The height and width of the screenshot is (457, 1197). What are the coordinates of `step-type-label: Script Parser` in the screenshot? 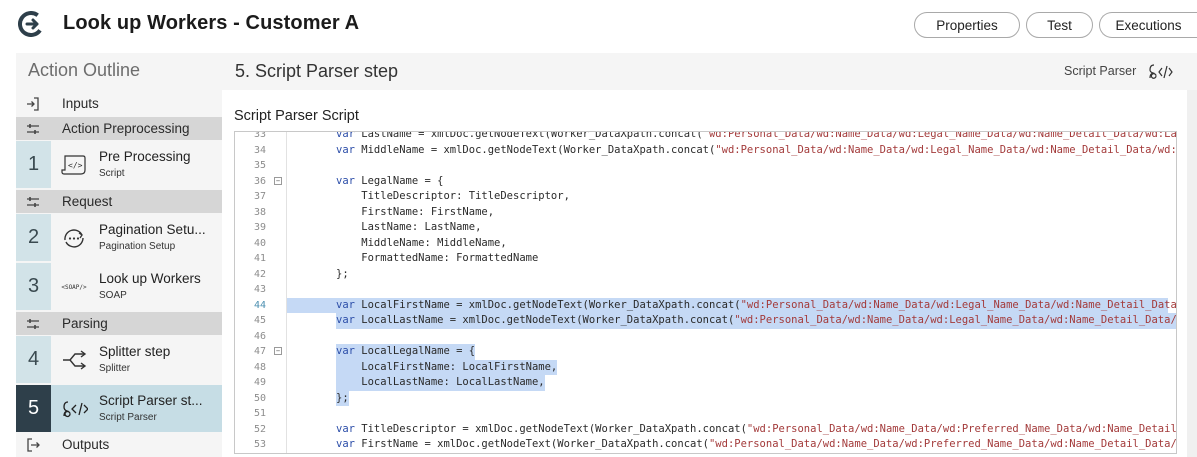 It's located at (1100, 71).